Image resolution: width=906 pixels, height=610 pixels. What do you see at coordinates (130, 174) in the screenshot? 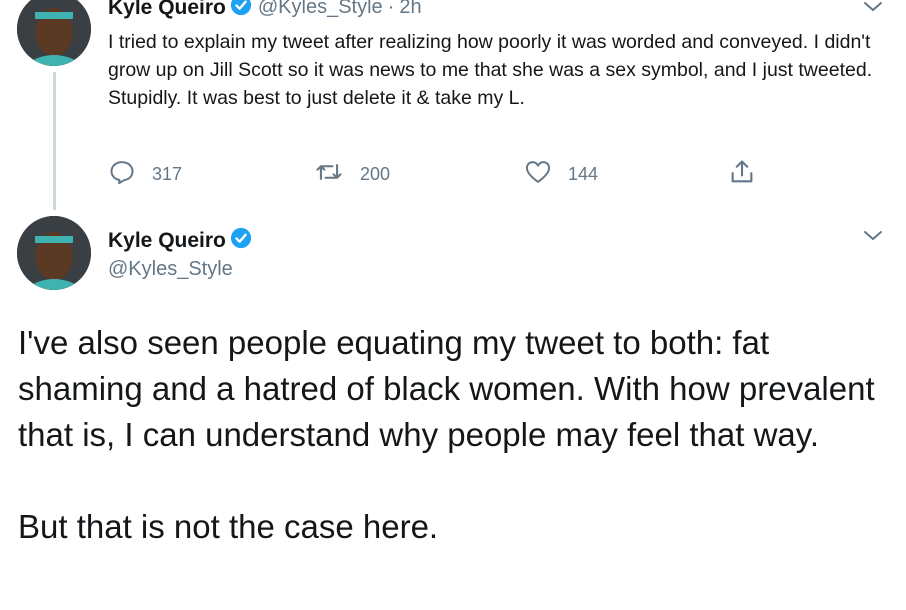
I see `reply-icon` at bounding box center [130, 174].